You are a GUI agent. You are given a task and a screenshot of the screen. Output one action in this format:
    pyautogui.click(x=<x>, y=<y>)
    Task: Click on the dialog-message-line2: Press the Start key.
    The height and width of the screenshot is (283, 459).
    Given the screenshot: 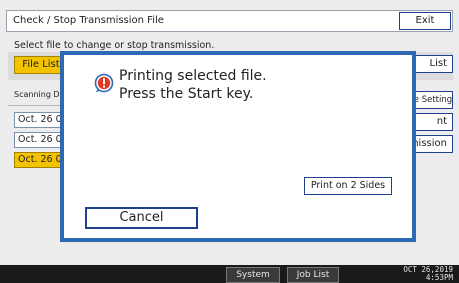 What is the action you would take?
    pyautogui.click(x=186, y=94)
    